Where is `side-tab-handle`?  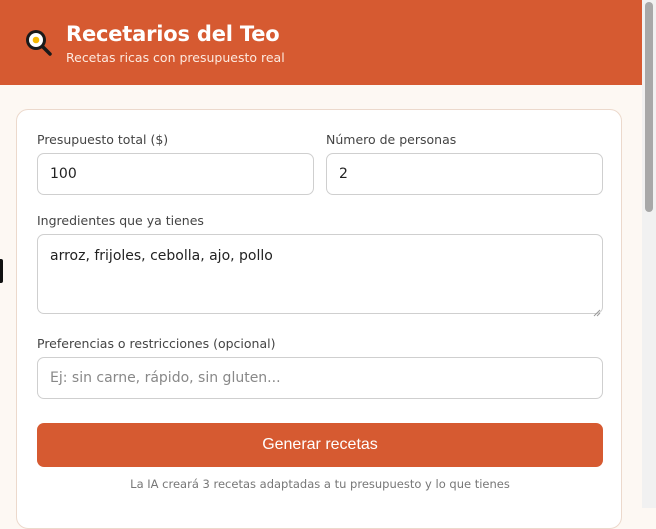
side-tab-handle is located at coordinates (1, 271).